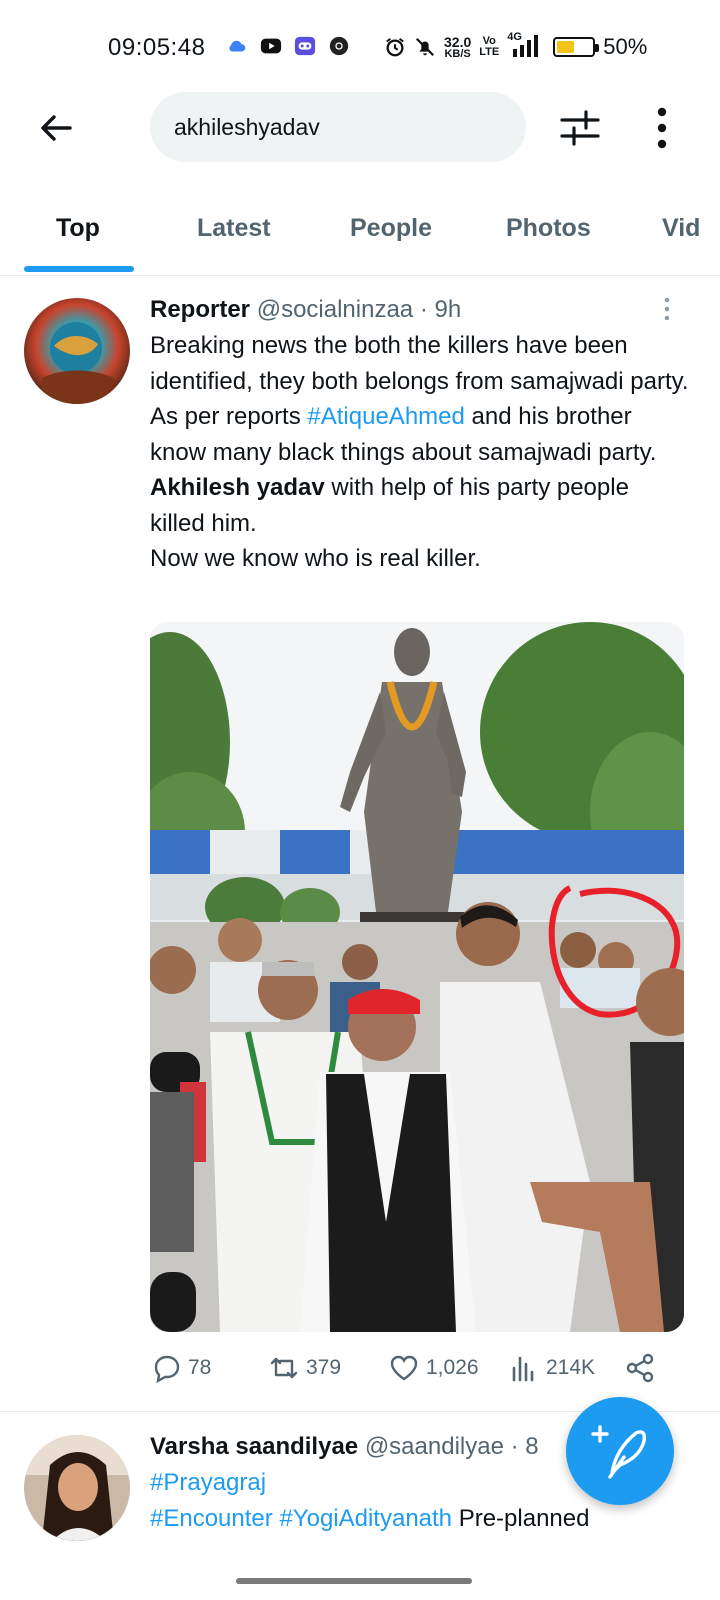 This screenshot has height=1600, width=720. I want to click on battery-icon, so click(576, 47).